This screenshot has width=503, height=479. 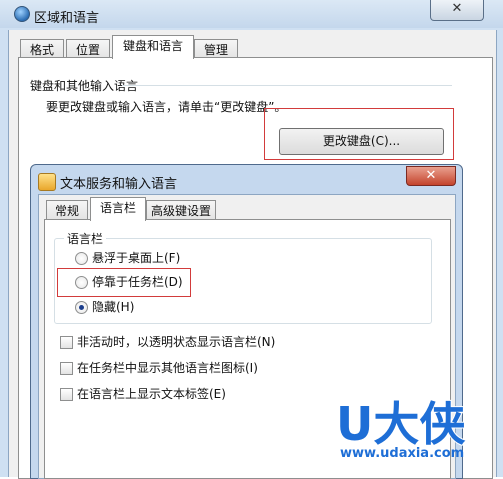 What do you see at coordinates (151, 393) in the screenshot?
I see `checkbox-show-text-labels-label: 在语言栏上显示文本标签(E)` at bounding box center [151, 393].